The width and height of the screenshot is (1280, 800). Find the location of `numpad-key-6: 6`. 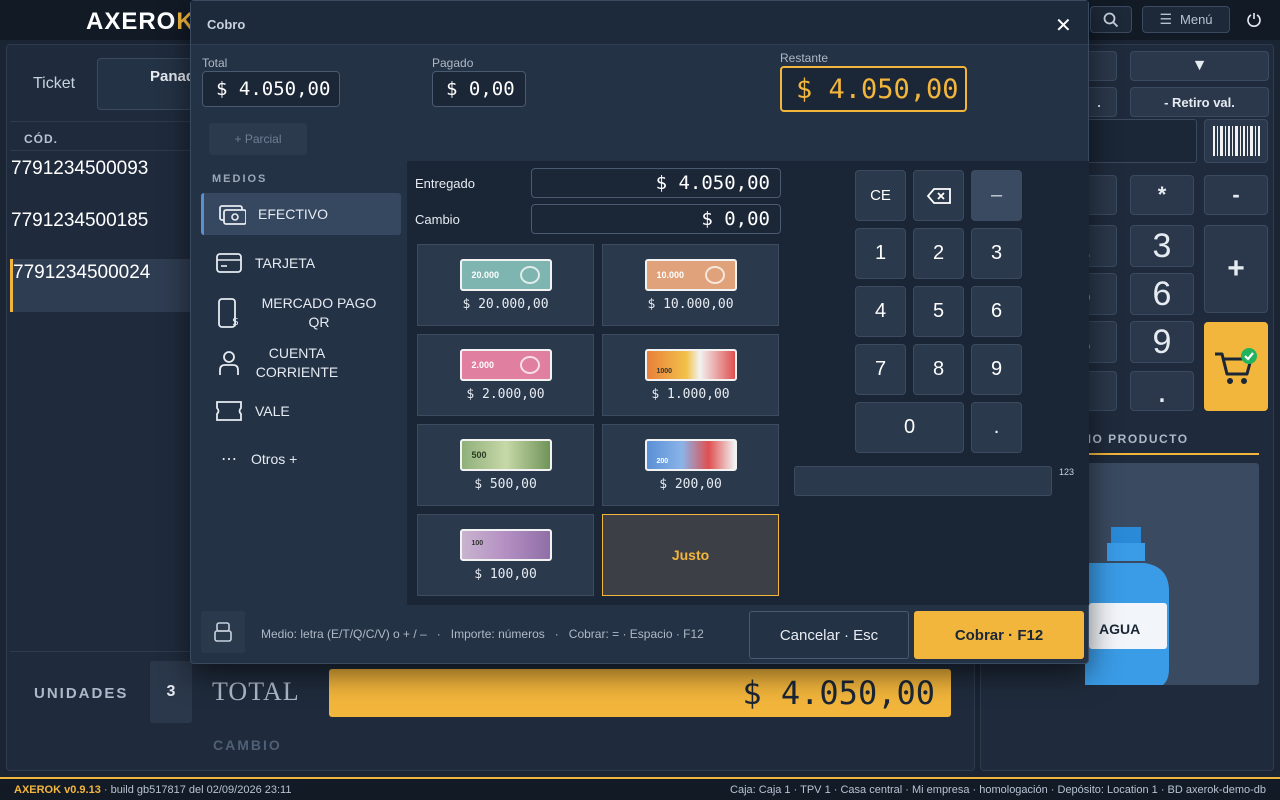

numpad-key-6: 6 is located at coordinates (996, 311).